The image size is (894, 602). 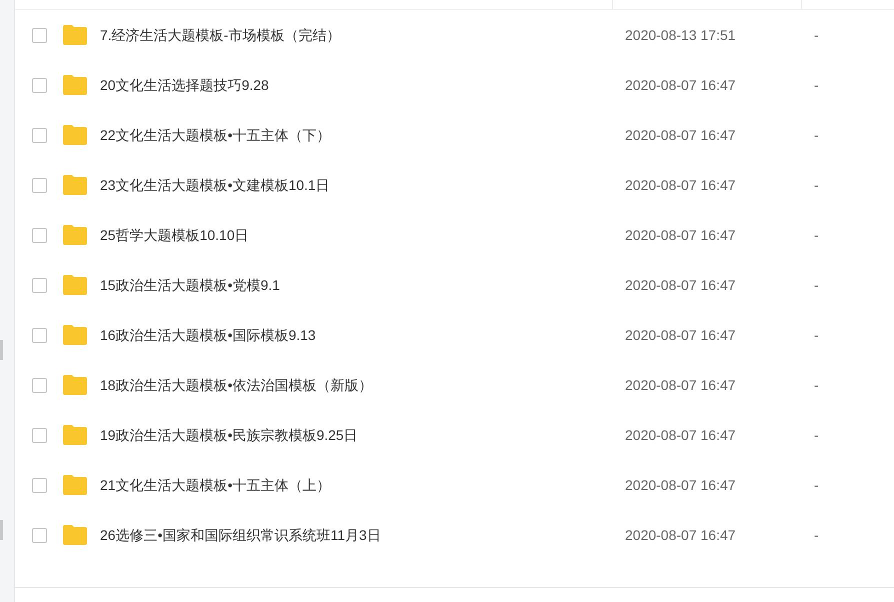 What do you see at coordinates (362, 335) in the screenshot?
I see `file-name: 16政治生活大题模板•国际模板9.13` at bounding box center [362, 335].